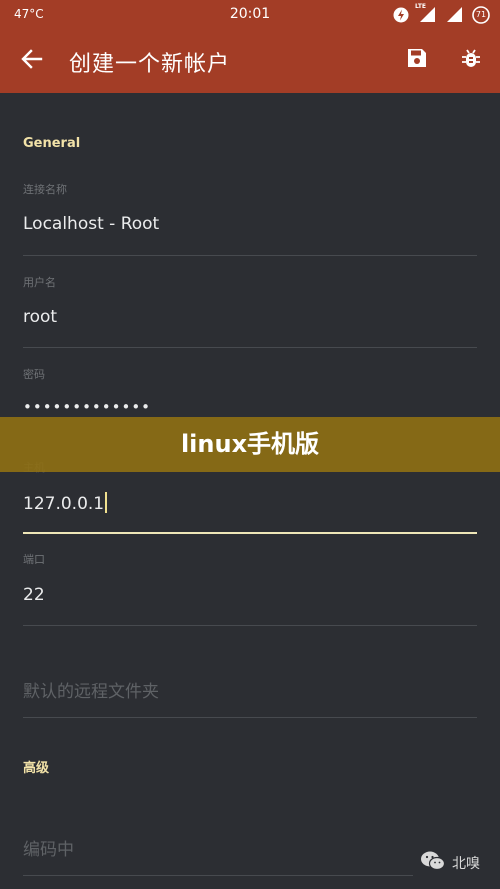 This screenshot has width=500, height=889. I want to click on connection-name-underline, so click(250, 255).